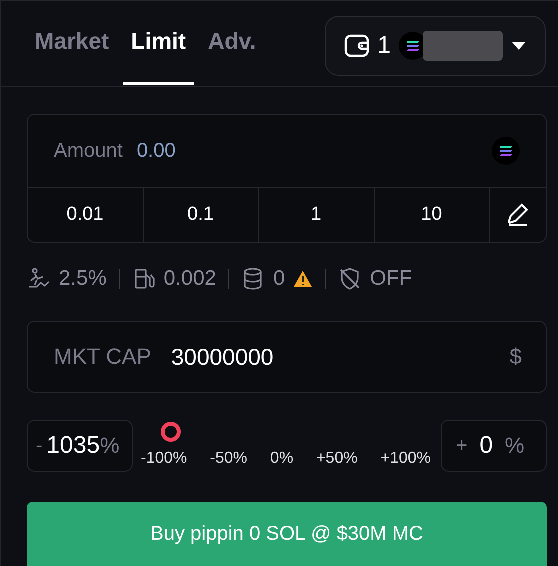  I want to click on preset-button: 1, so click(316, 215).